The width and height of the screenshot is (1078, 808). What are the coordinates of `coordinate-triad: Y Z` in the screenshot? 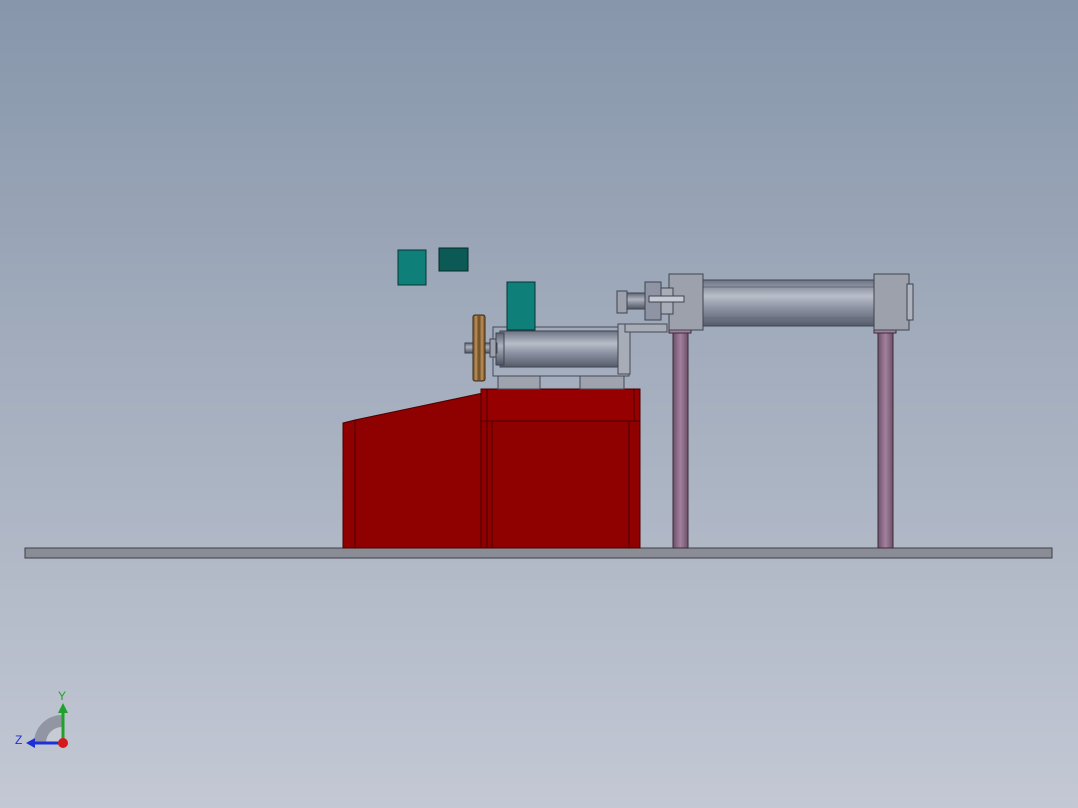 It's located at (41, 718).